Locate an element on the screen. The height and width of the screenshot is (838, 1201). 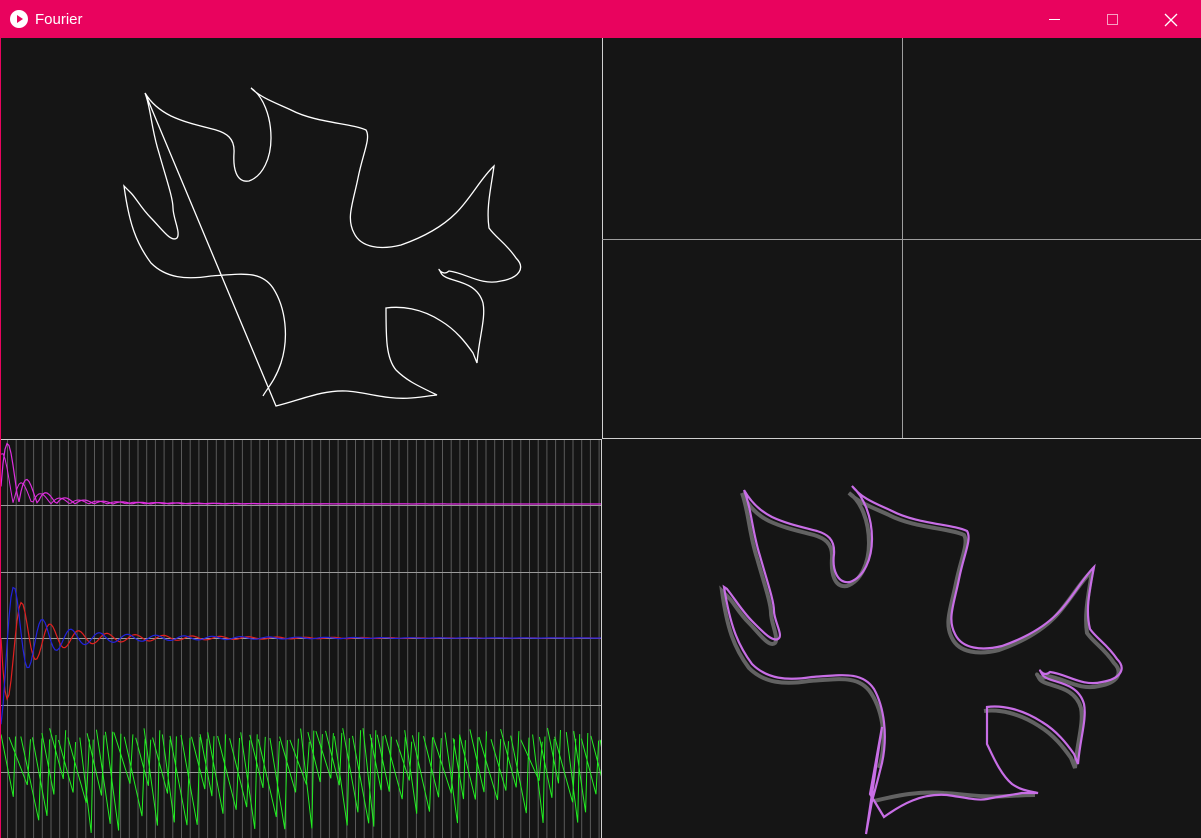
minimize-button is located at coordinates (1054, 19).